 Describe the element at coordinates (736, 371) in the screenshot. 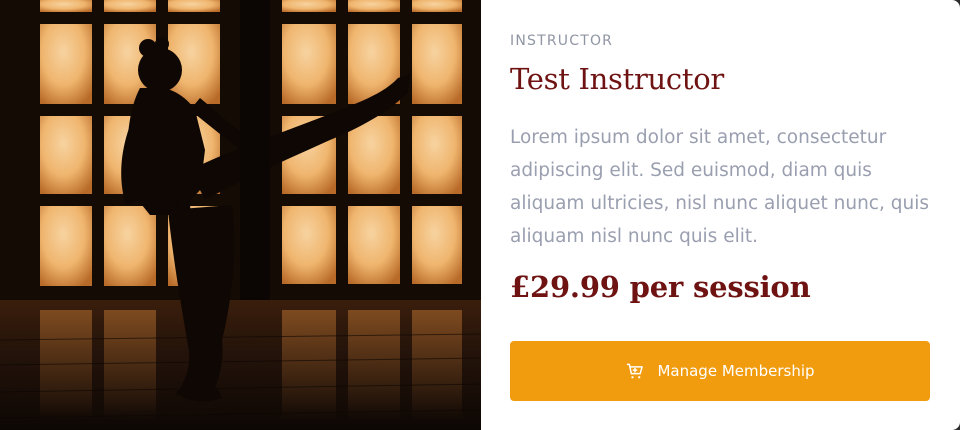

I see `manage-membership-label: Manage Membership` at that location.